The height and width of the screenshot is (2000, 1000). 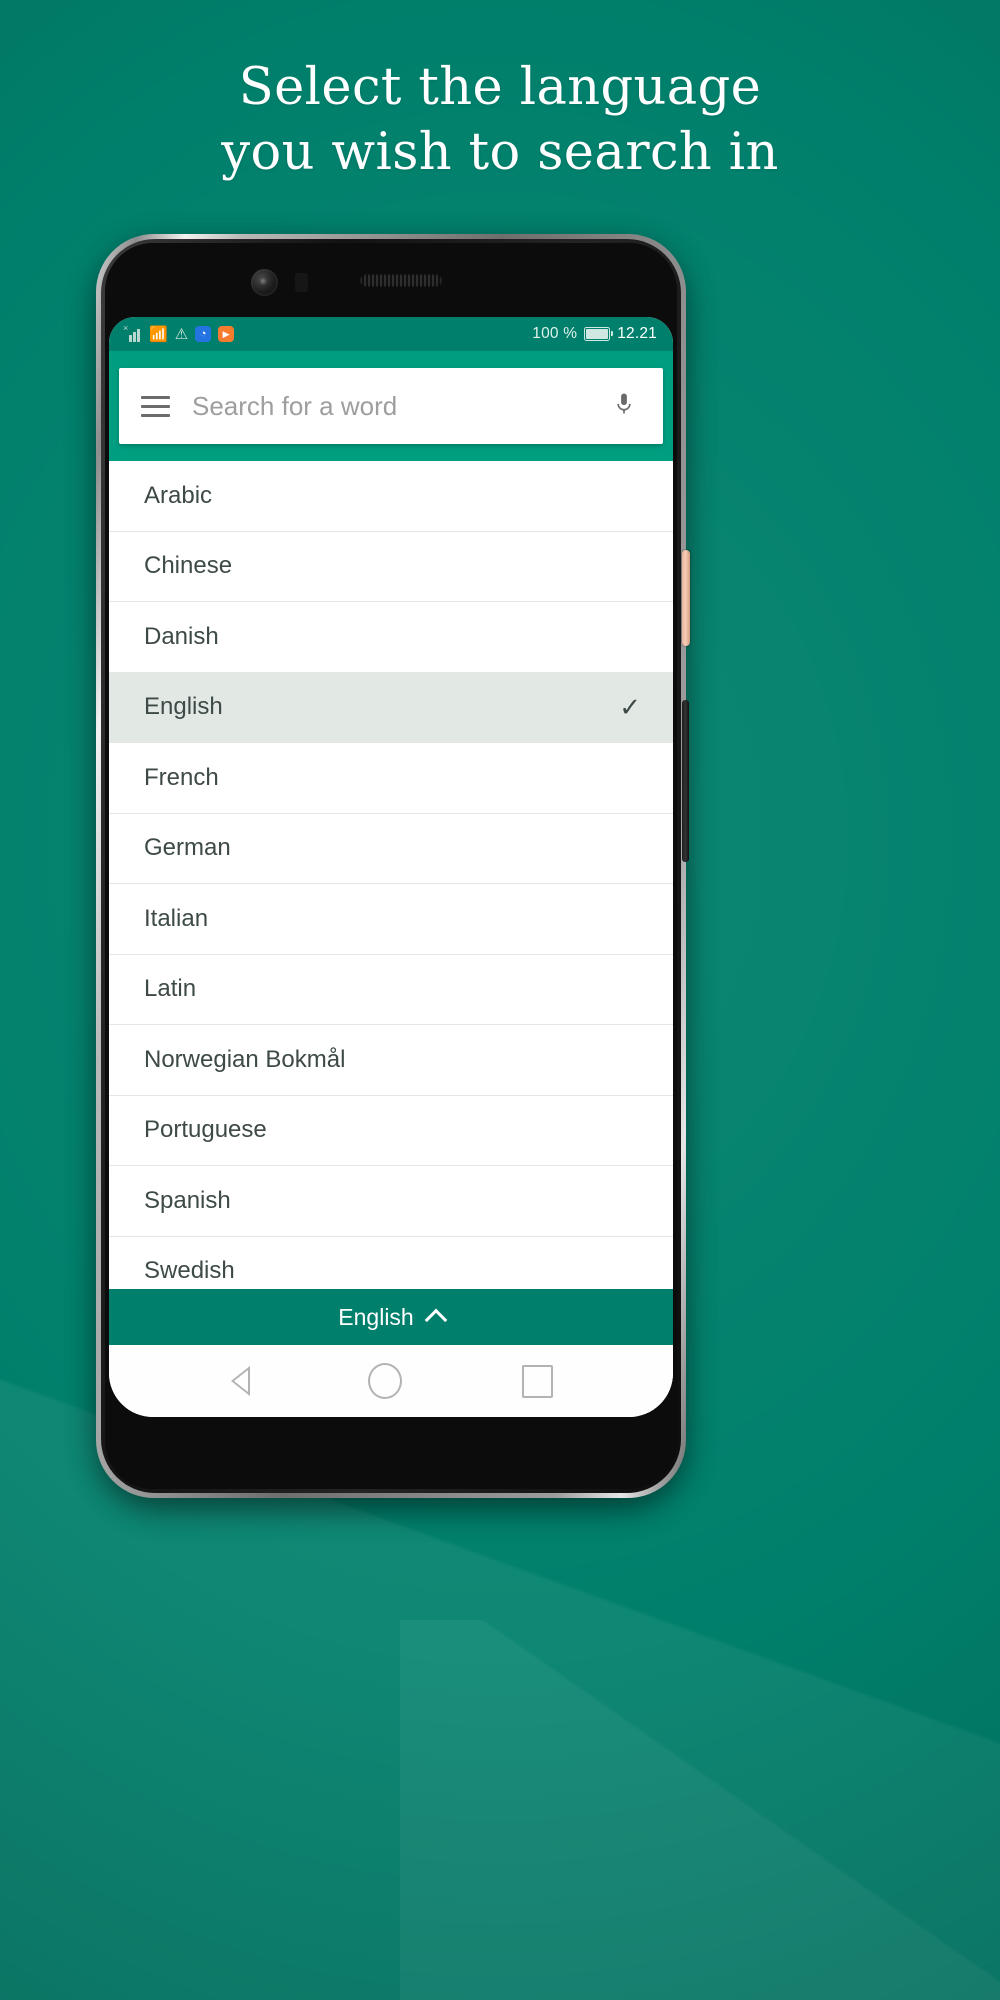 I want to click on battery-full-icon, so click(x=599, y=334).